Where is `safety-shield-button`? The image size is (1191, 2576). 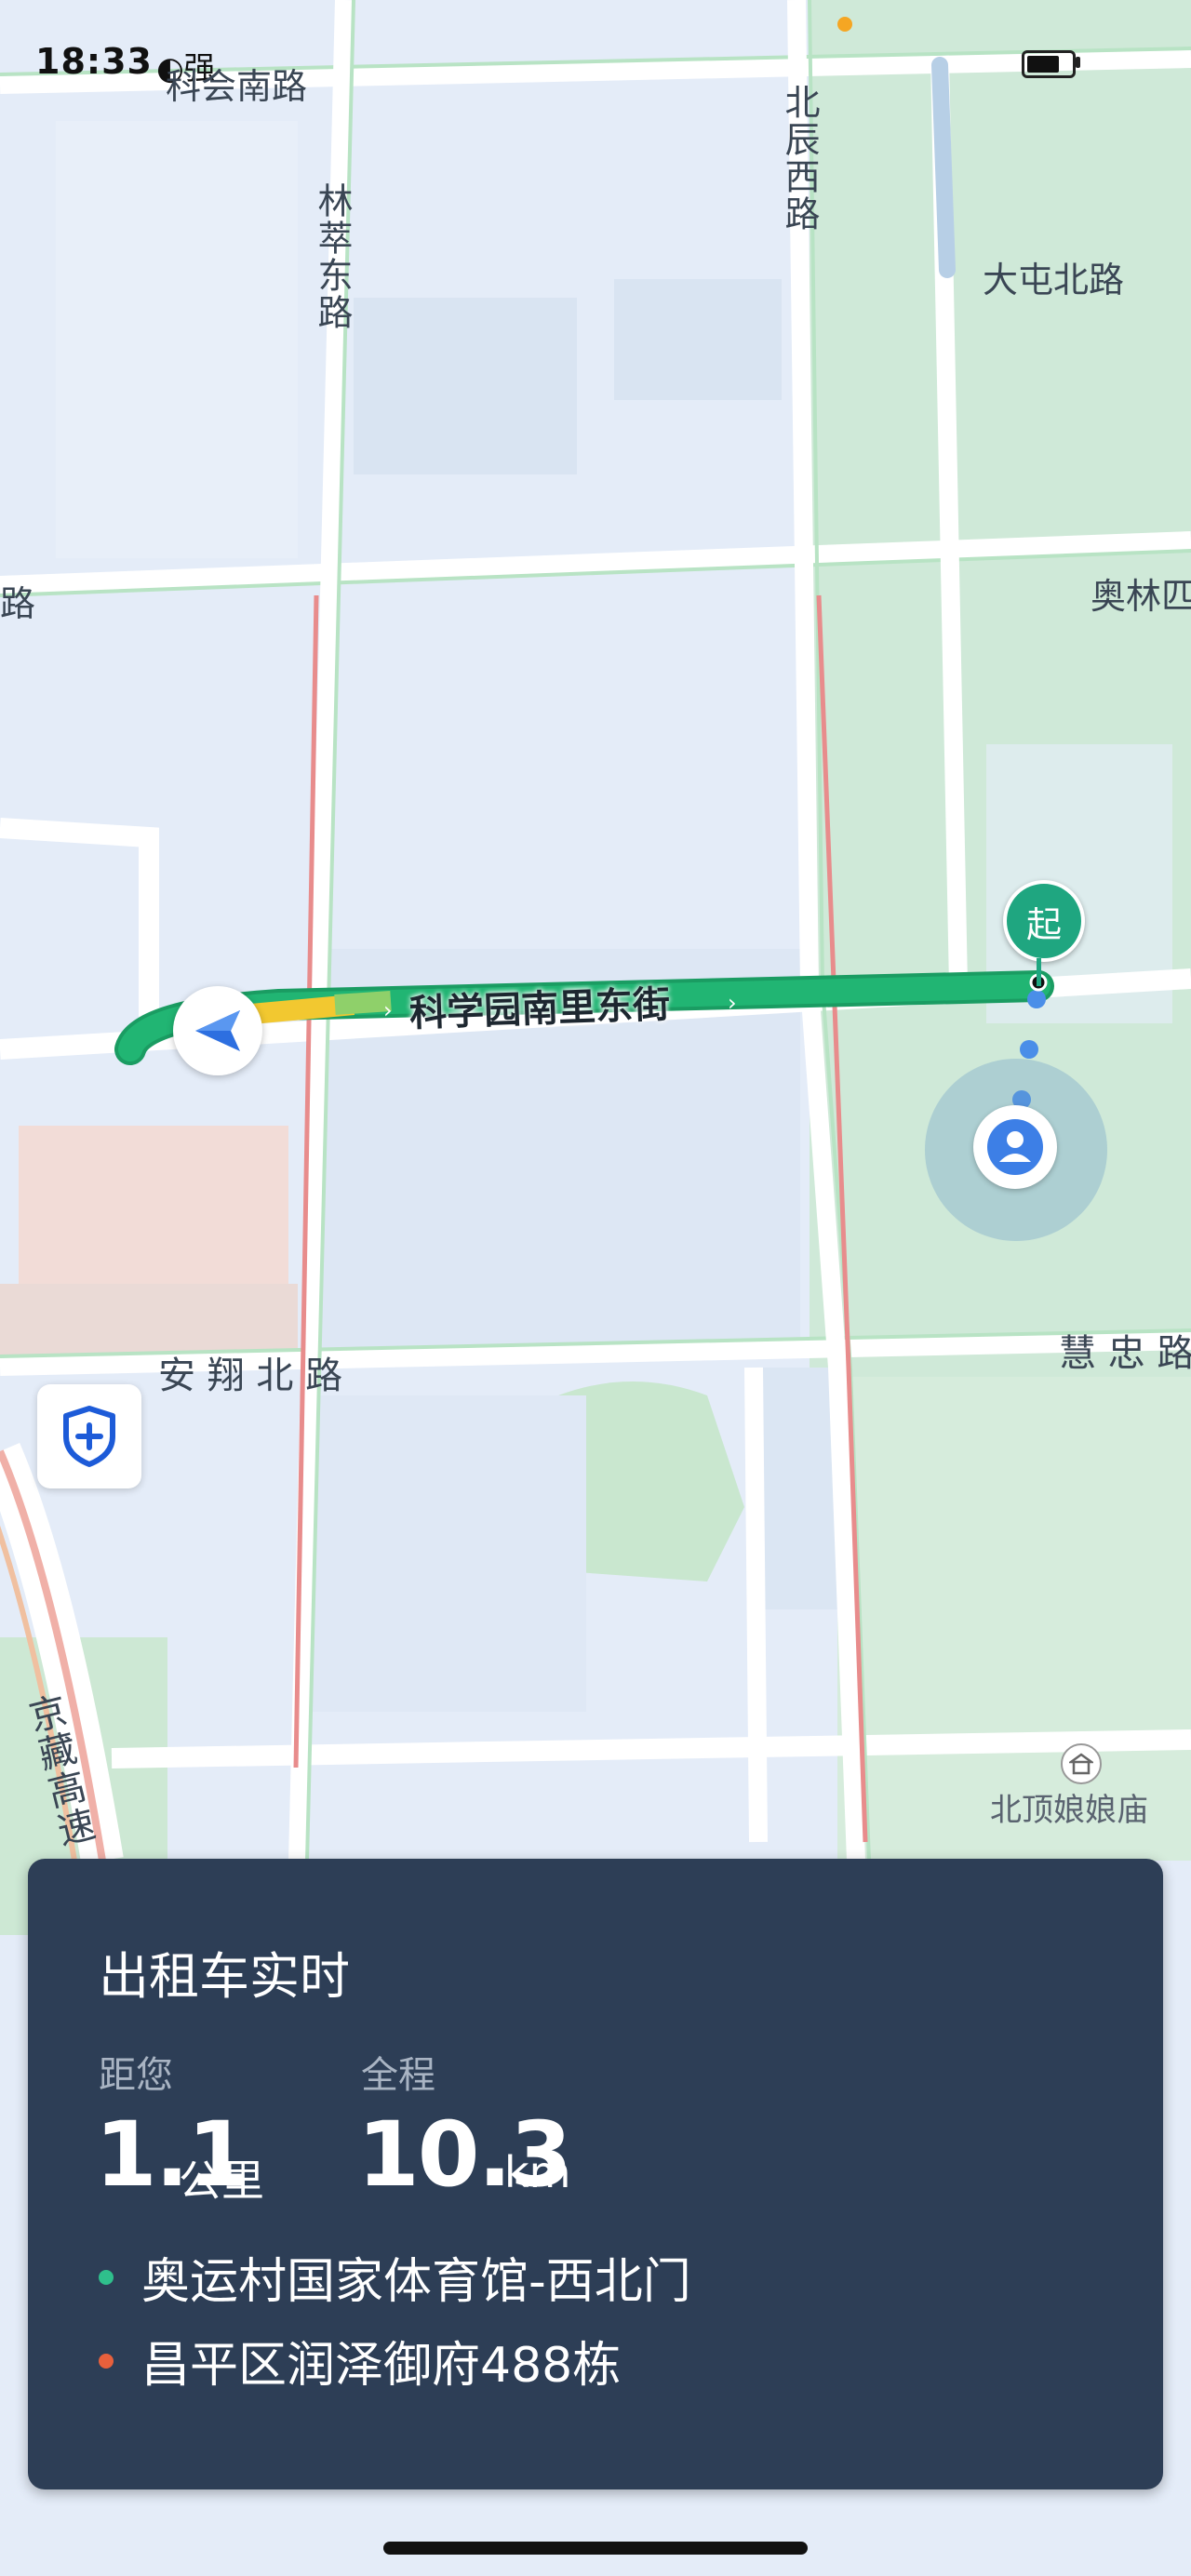 safety-shield-button is located at coordinates (89, 1436).